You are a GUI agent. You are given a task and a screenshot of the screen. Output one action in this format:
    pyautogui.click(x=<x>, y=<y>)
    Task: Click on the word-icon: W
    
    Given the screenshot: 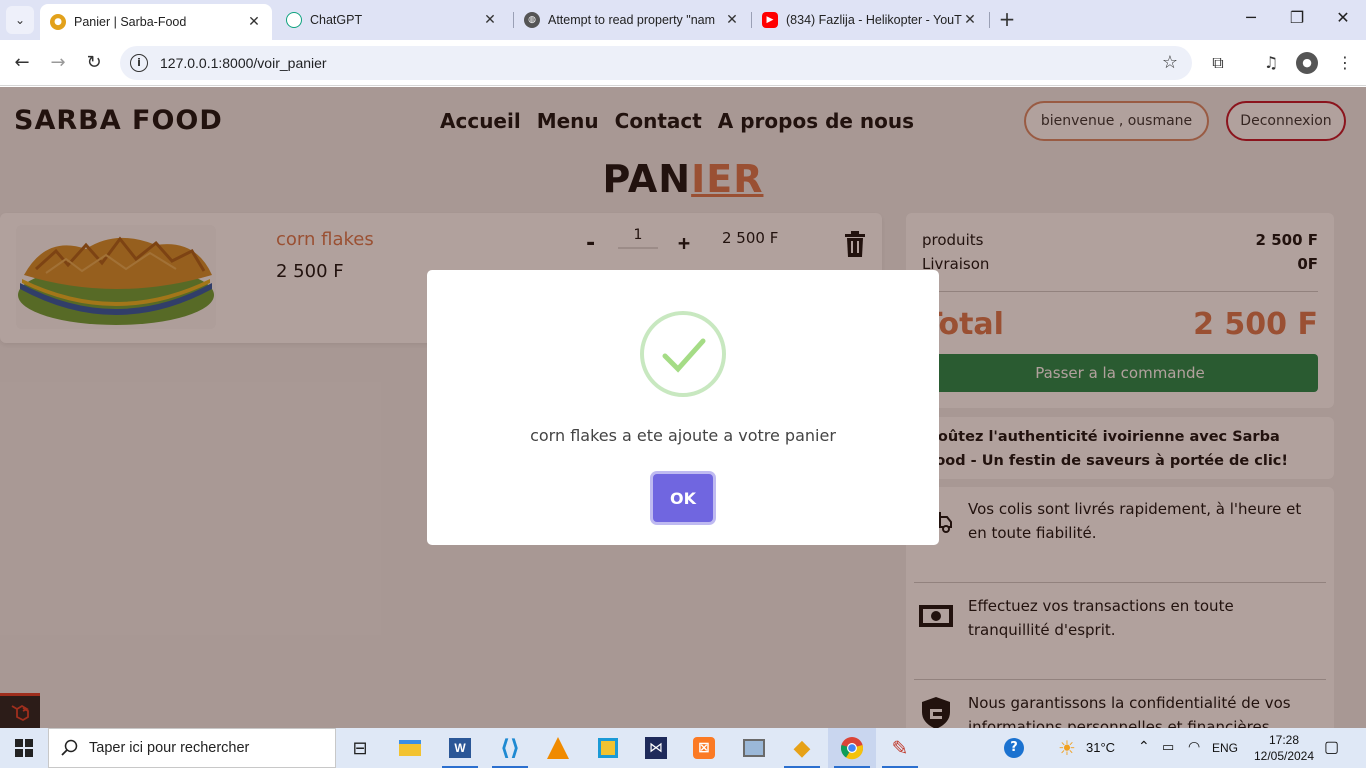 What is the action you would take?
    pyautogui.click(x=460, y=748)
    